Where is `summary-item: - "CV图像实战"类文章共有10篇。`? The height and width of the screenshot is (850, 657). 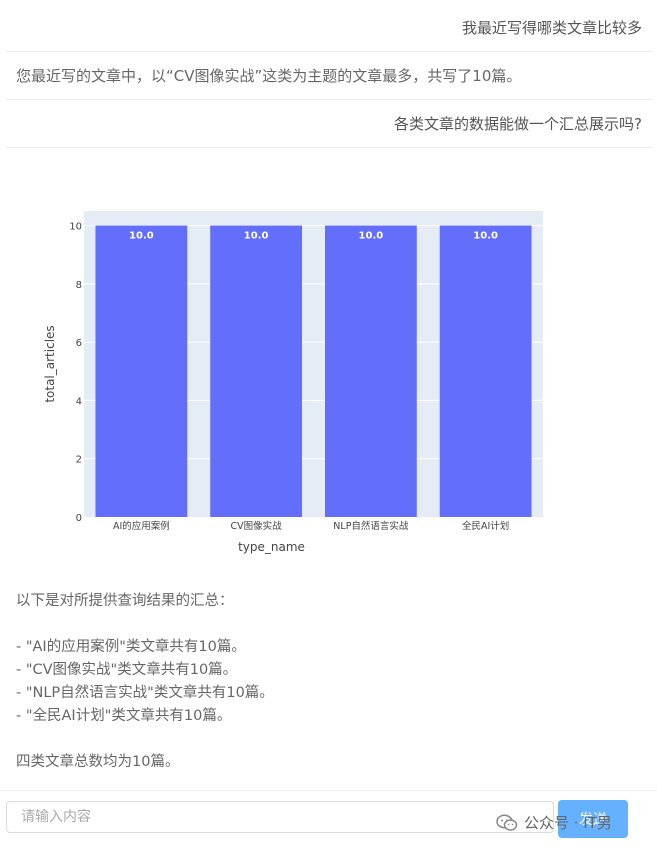 summary-item: - "CV图像实战"类文章共有10篇。 is located at coordinates (127, 670).